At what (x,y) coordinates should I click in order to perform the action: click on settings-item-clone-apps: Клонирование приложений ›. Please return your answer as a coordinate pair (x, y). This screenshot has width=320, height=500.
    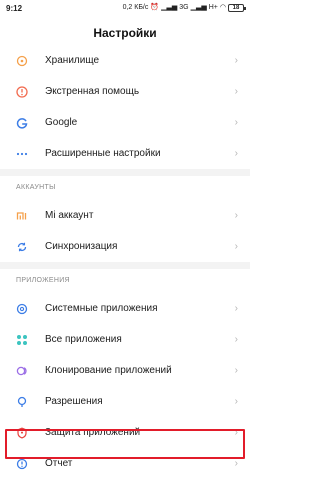
    Looking at the image, I should click on (125, 370).